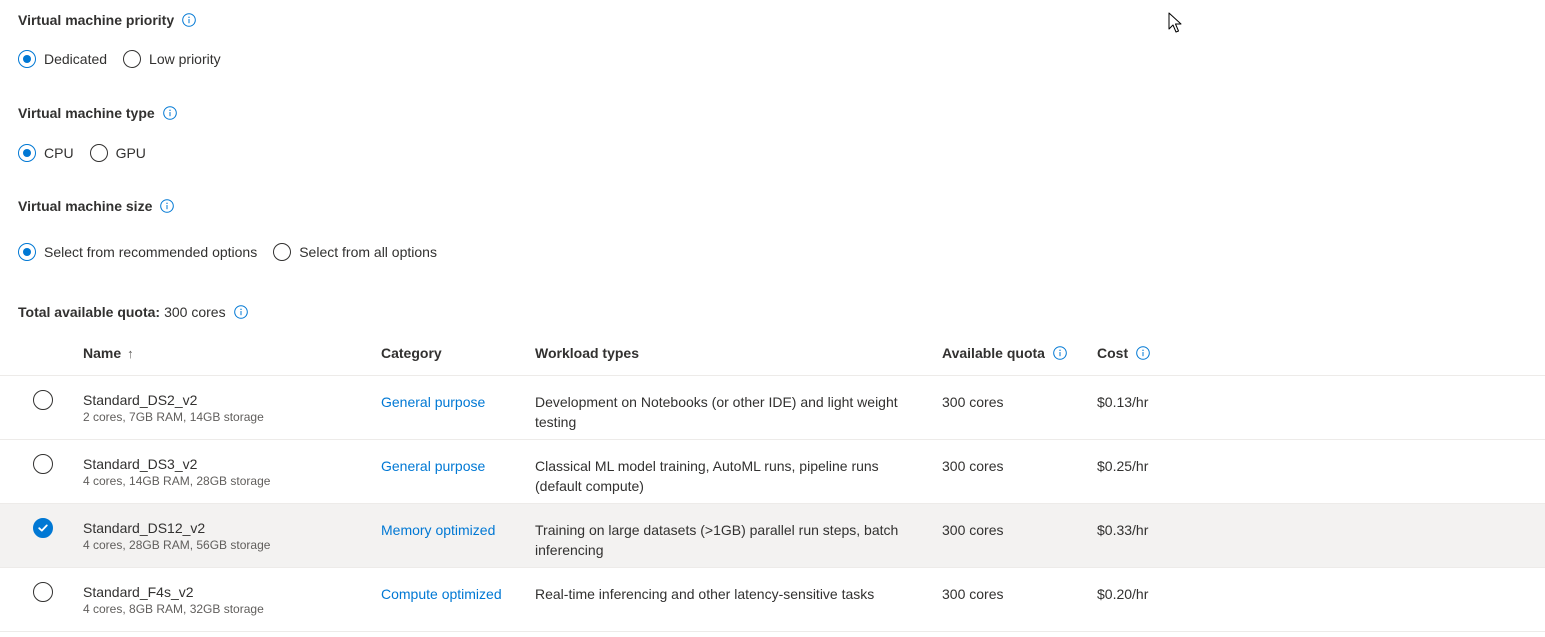 This screenshot has width=1545, height=637. I want to click on total-quota: Total available quota: 300 cores, so click(133, 312).